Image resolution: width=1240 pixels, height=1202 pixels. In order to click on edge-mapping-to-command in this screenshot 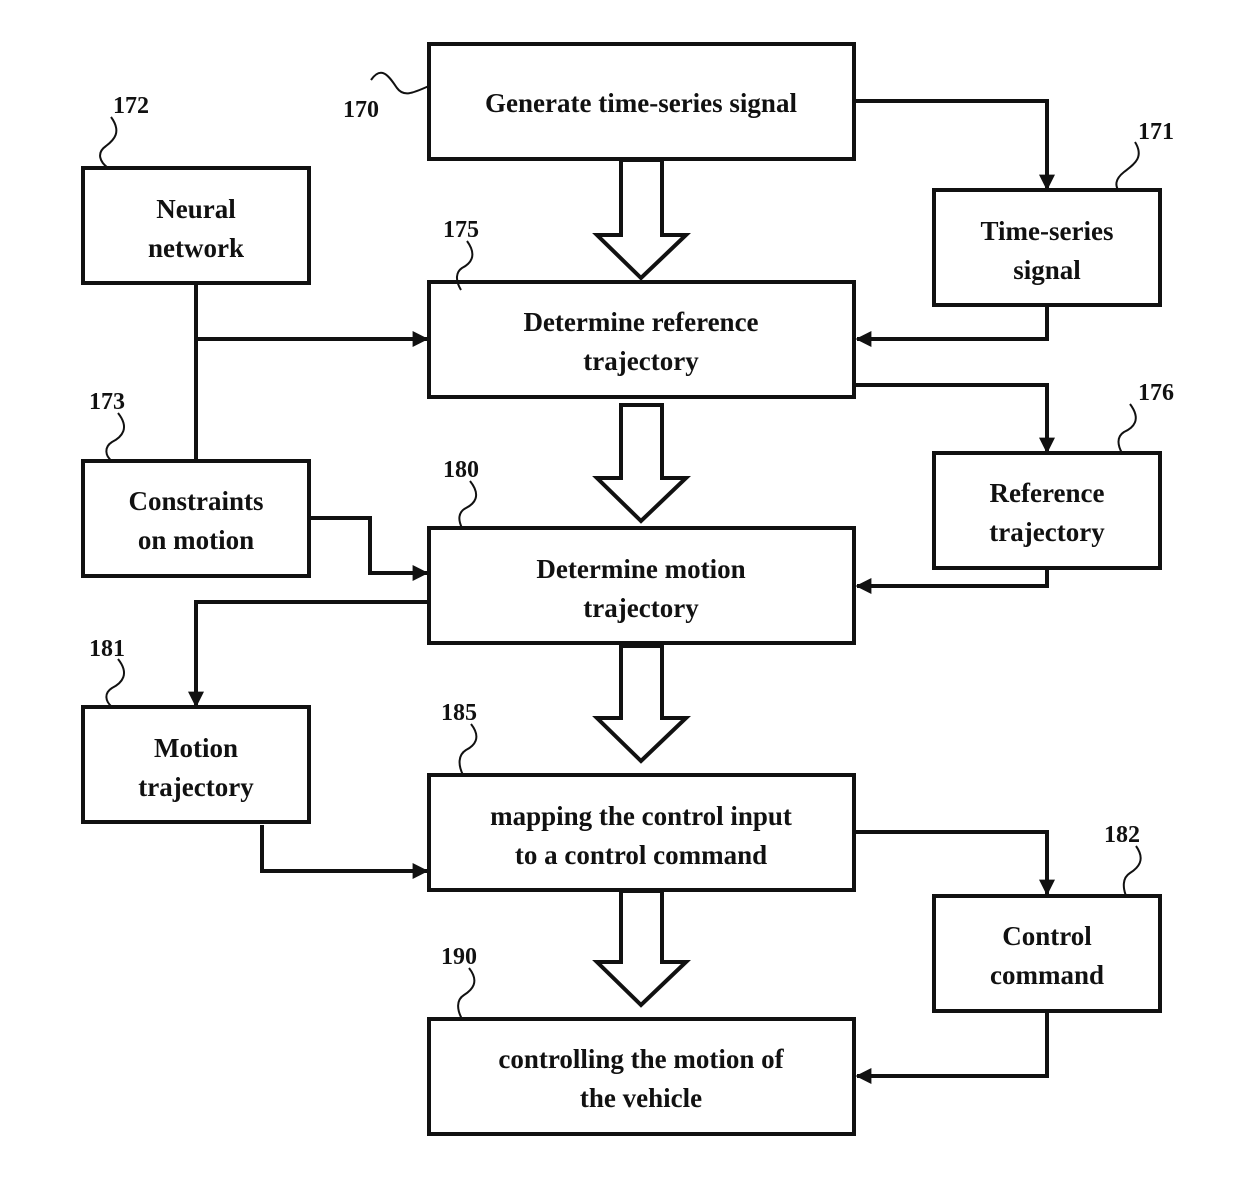, I will do `click(955, 863)`.